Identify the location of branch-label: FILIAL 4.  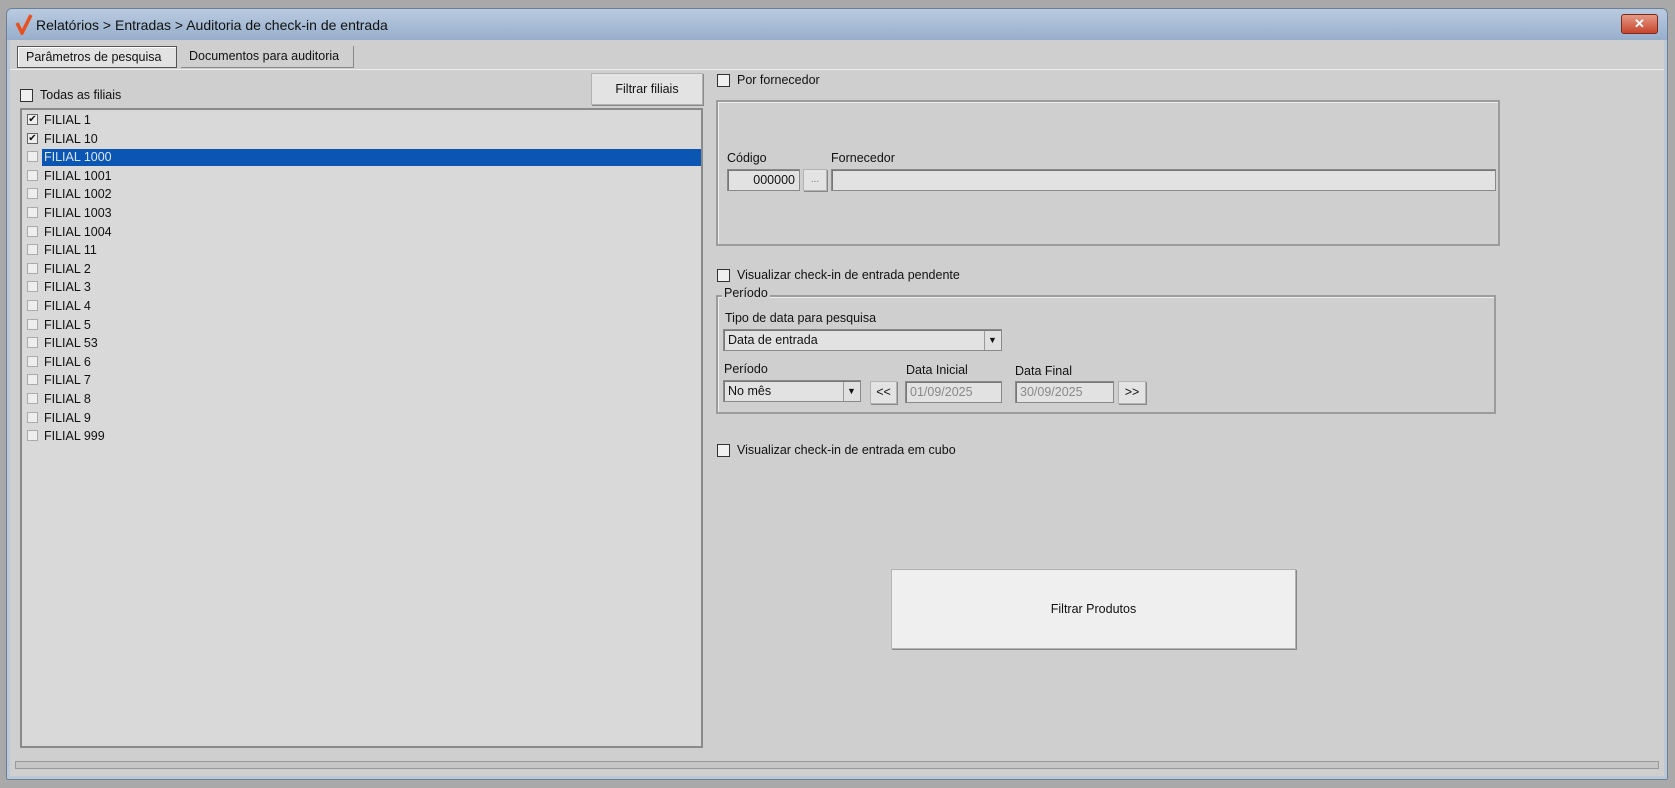
(67, 306).